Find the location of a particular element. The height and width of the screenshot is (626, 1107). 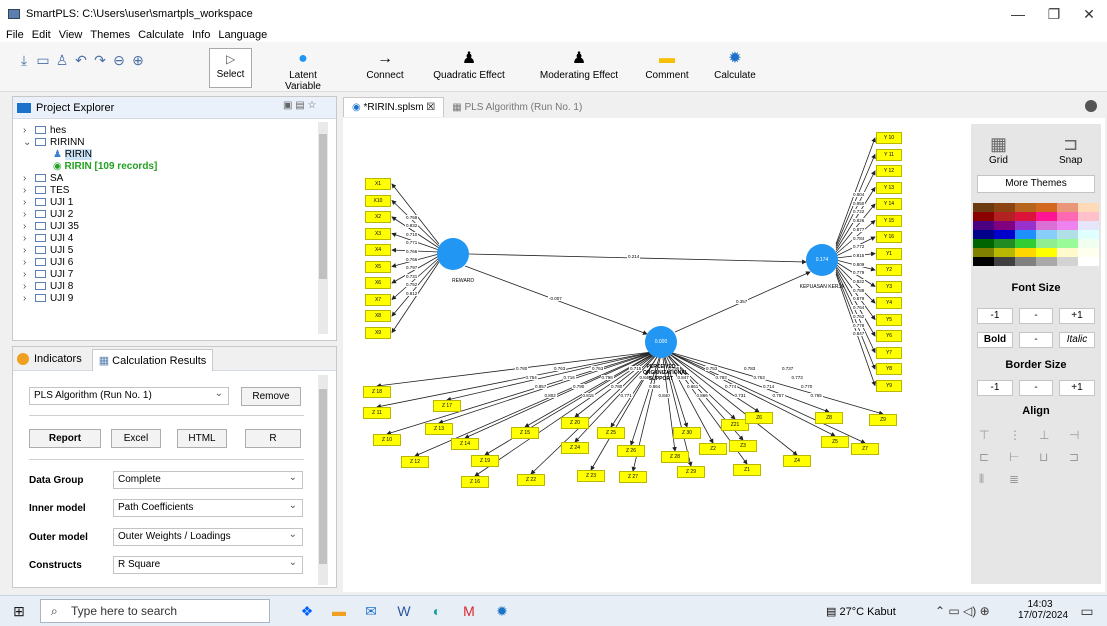

menu-info: Info is located at coordinates (201, 35).